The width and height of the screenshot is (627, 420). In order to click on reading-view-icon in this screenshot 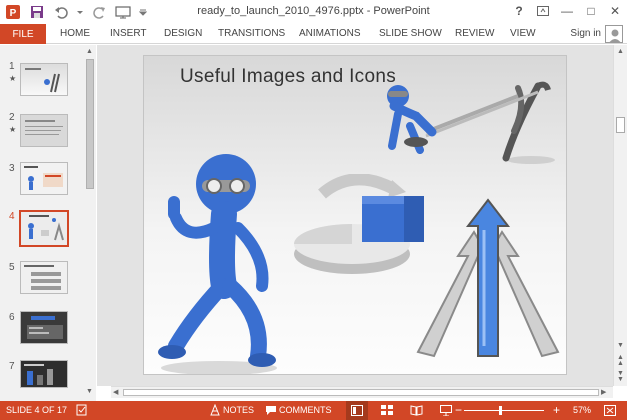, I will do `click(416, 410)`.